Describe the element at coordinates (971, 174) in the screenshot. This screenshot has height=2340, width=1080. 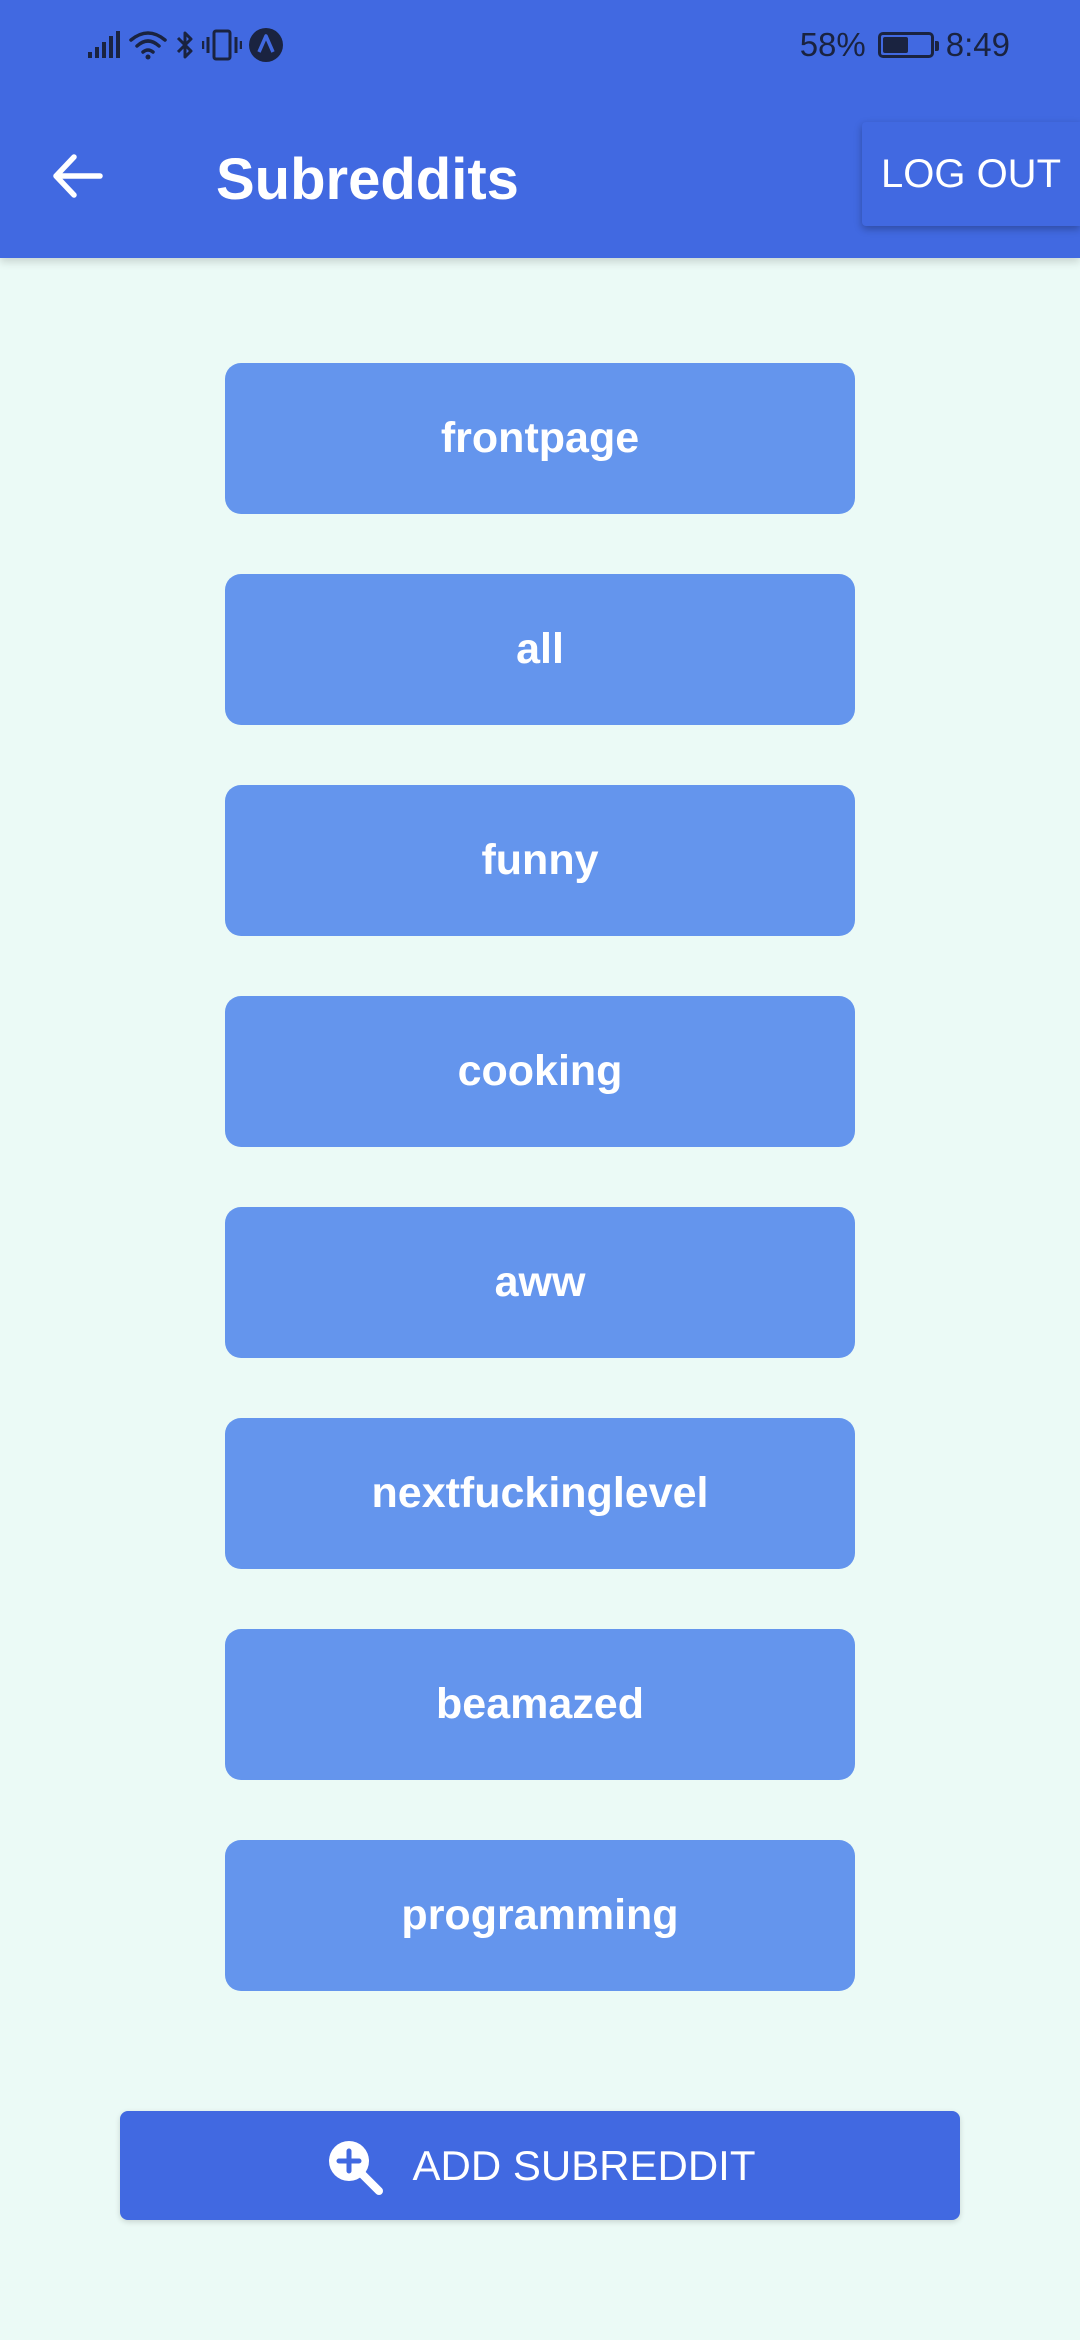
I see `logout-button: LOG OUT` at that location.